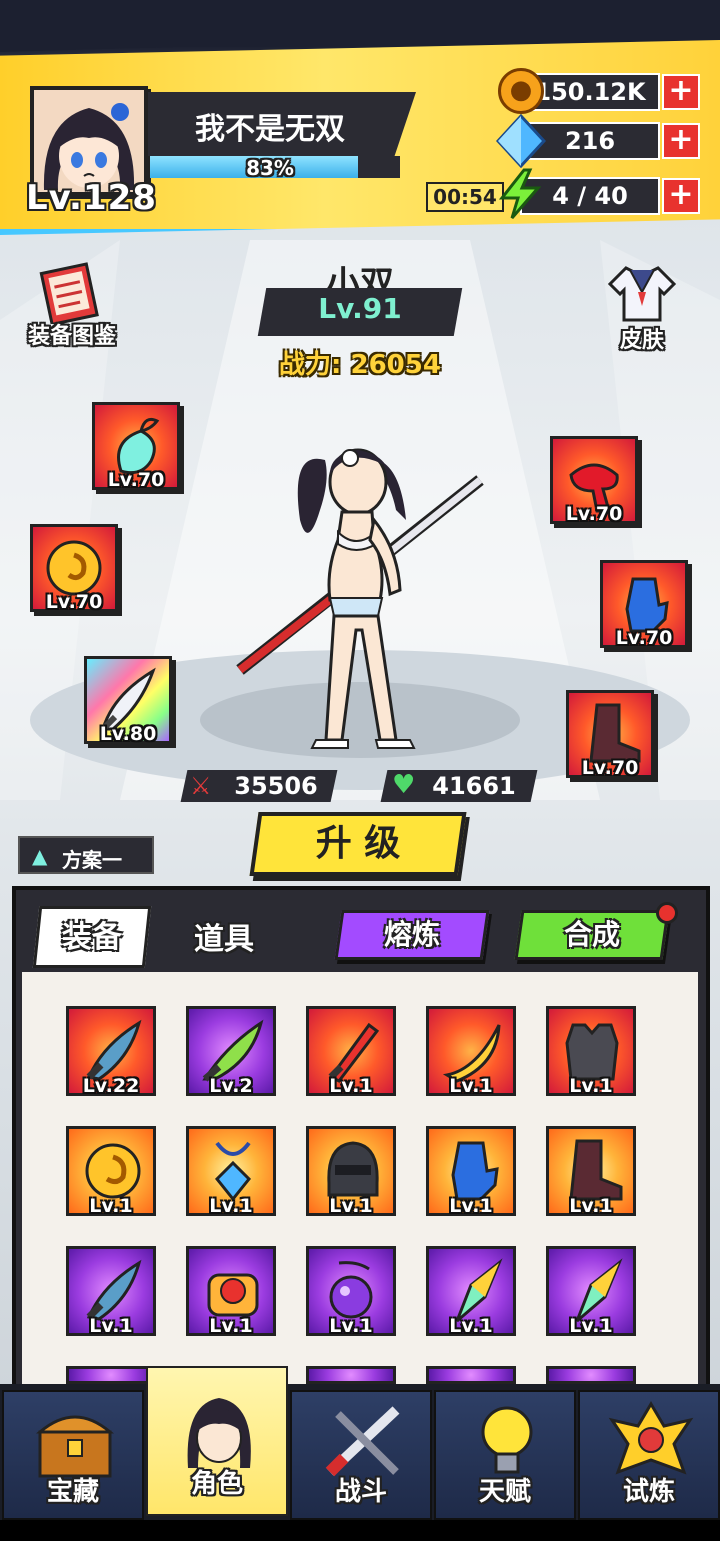 The width and height of the screenshot is (720, 1541). I want to click on preset-selector: ▲ 方案一, so click(86, 855).